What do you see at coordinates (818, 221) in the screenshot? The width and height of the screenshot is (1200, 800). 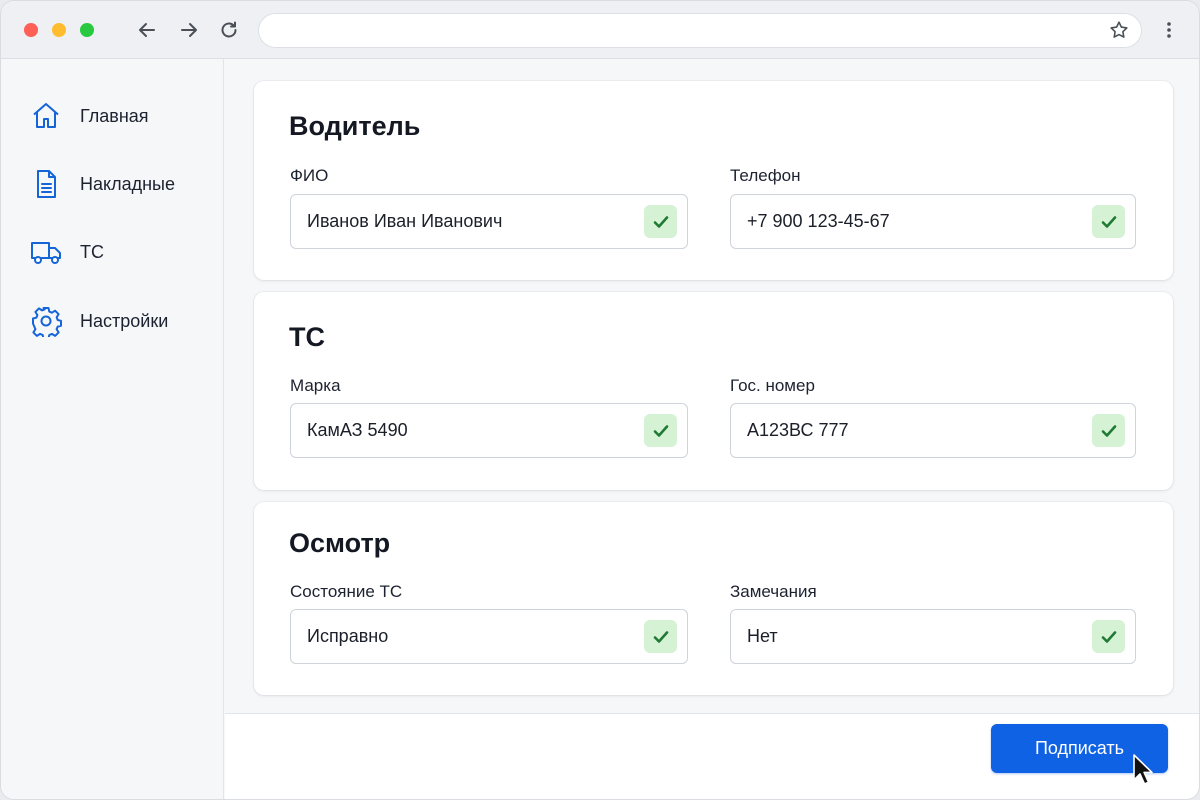 I see `field-value: +7 900 123-45-67` at bounding box center [818, 221].